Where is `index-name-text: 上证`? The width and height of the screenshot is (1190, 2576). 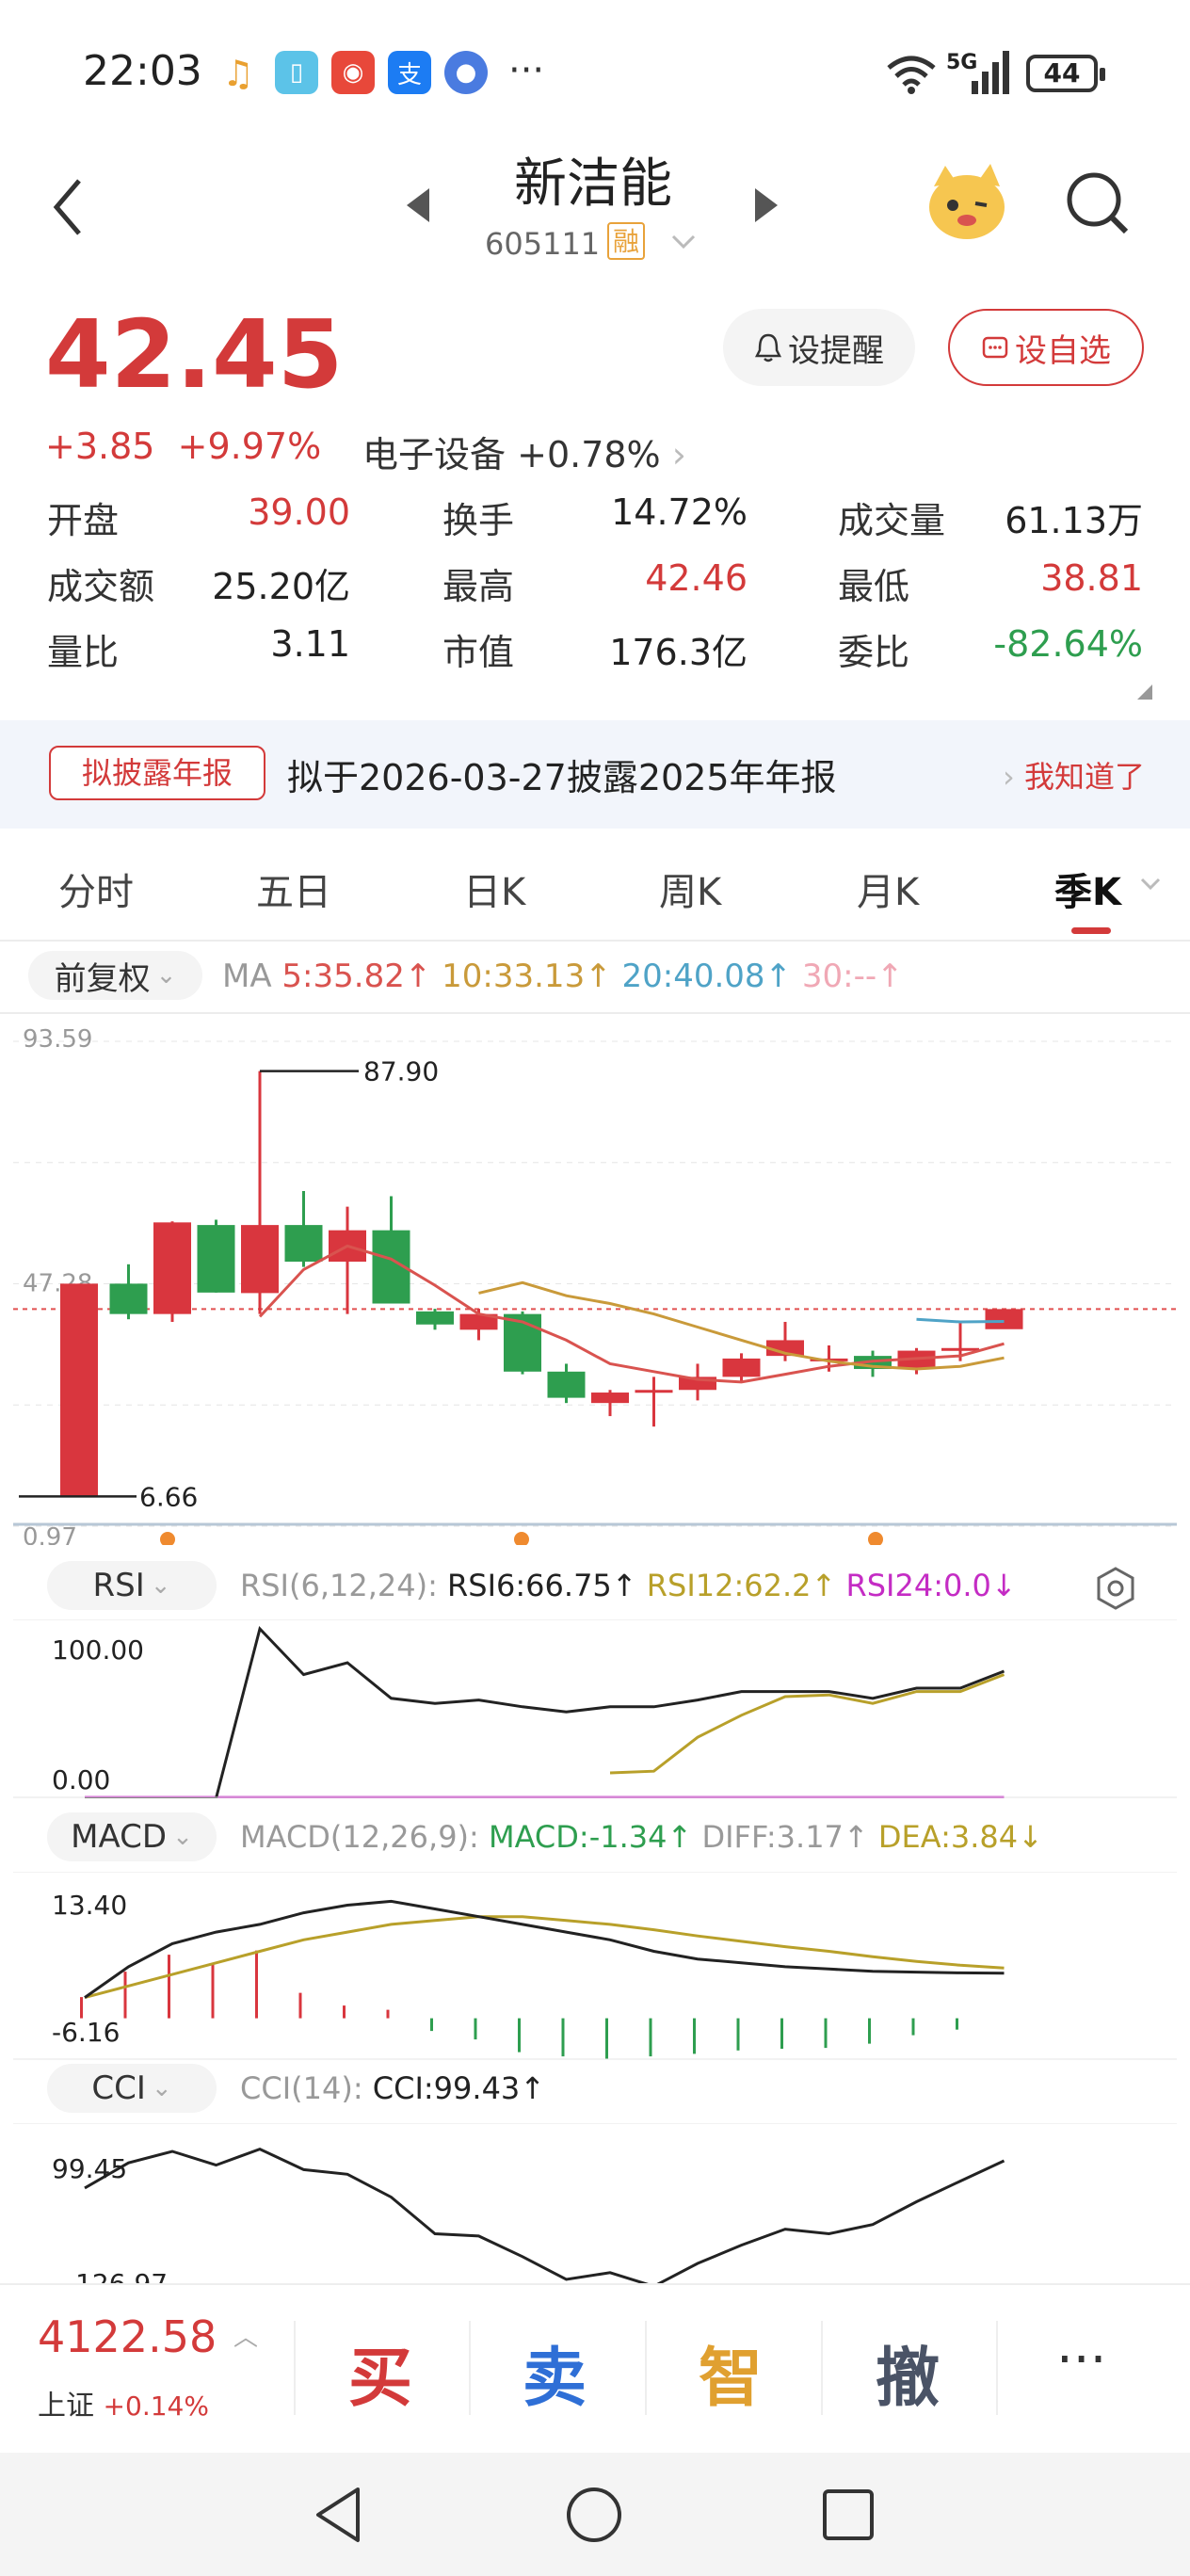
index-name-text: 上证 is located at coordinates (66, 2406).